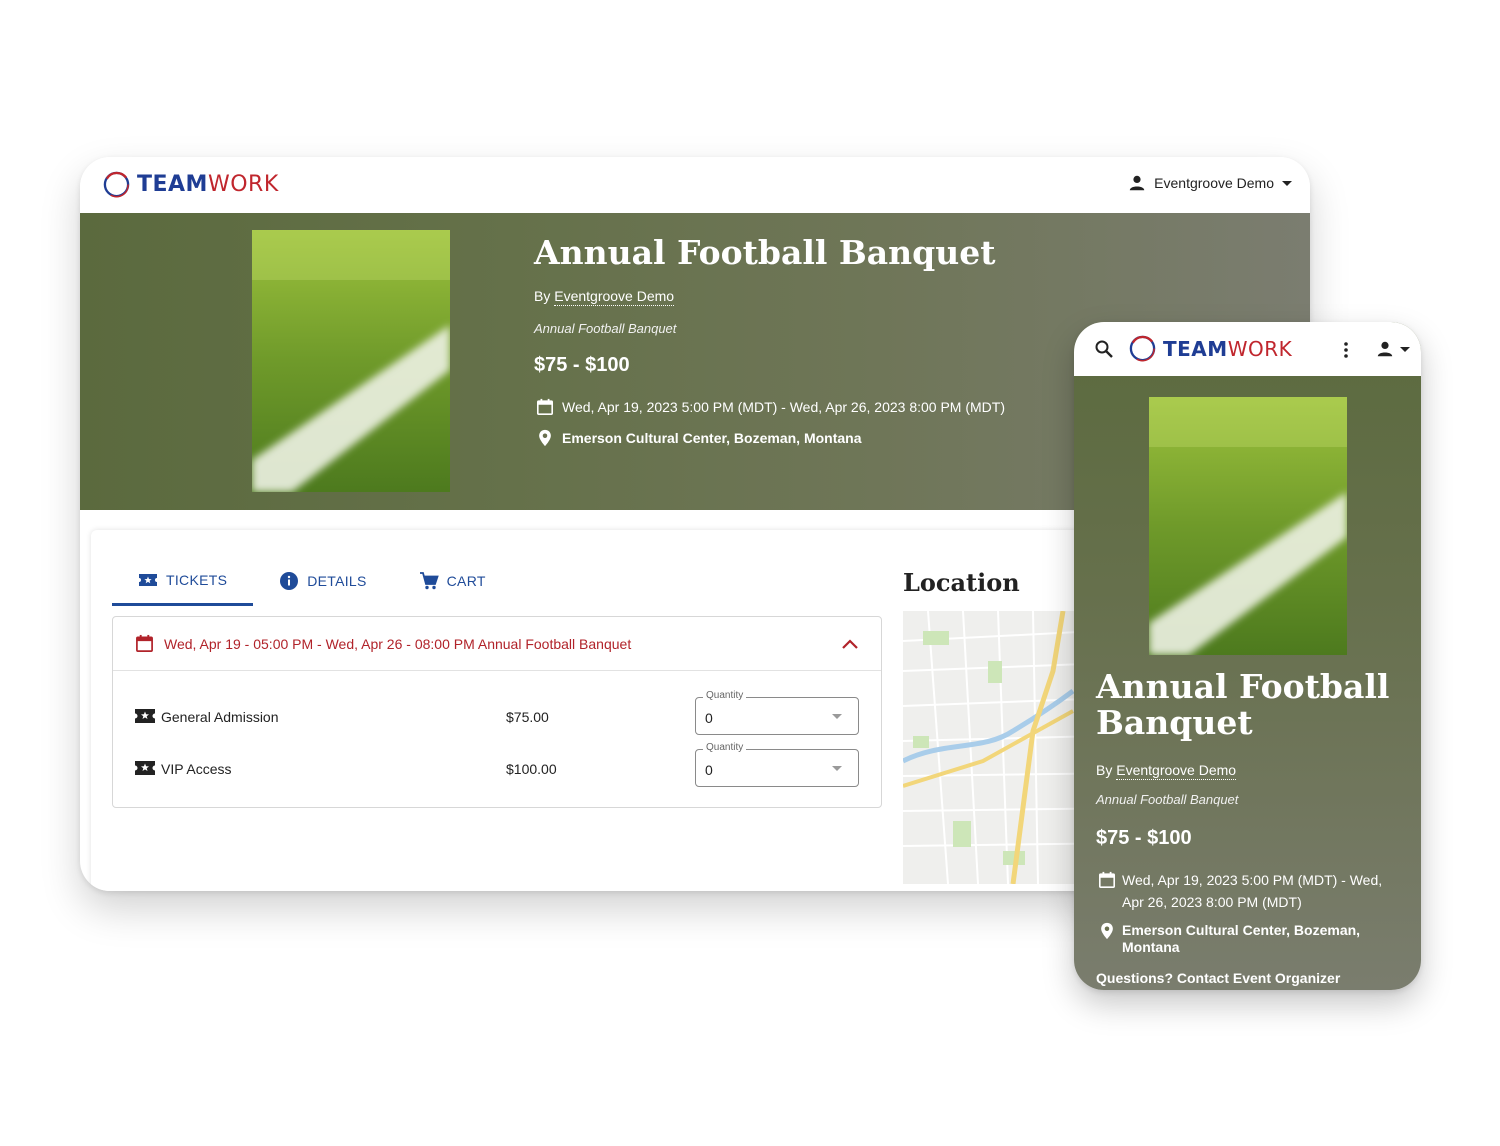 This screenshot has width=1500, height=1146. I want to click on mobile-user-menu, so click(1393, 349).